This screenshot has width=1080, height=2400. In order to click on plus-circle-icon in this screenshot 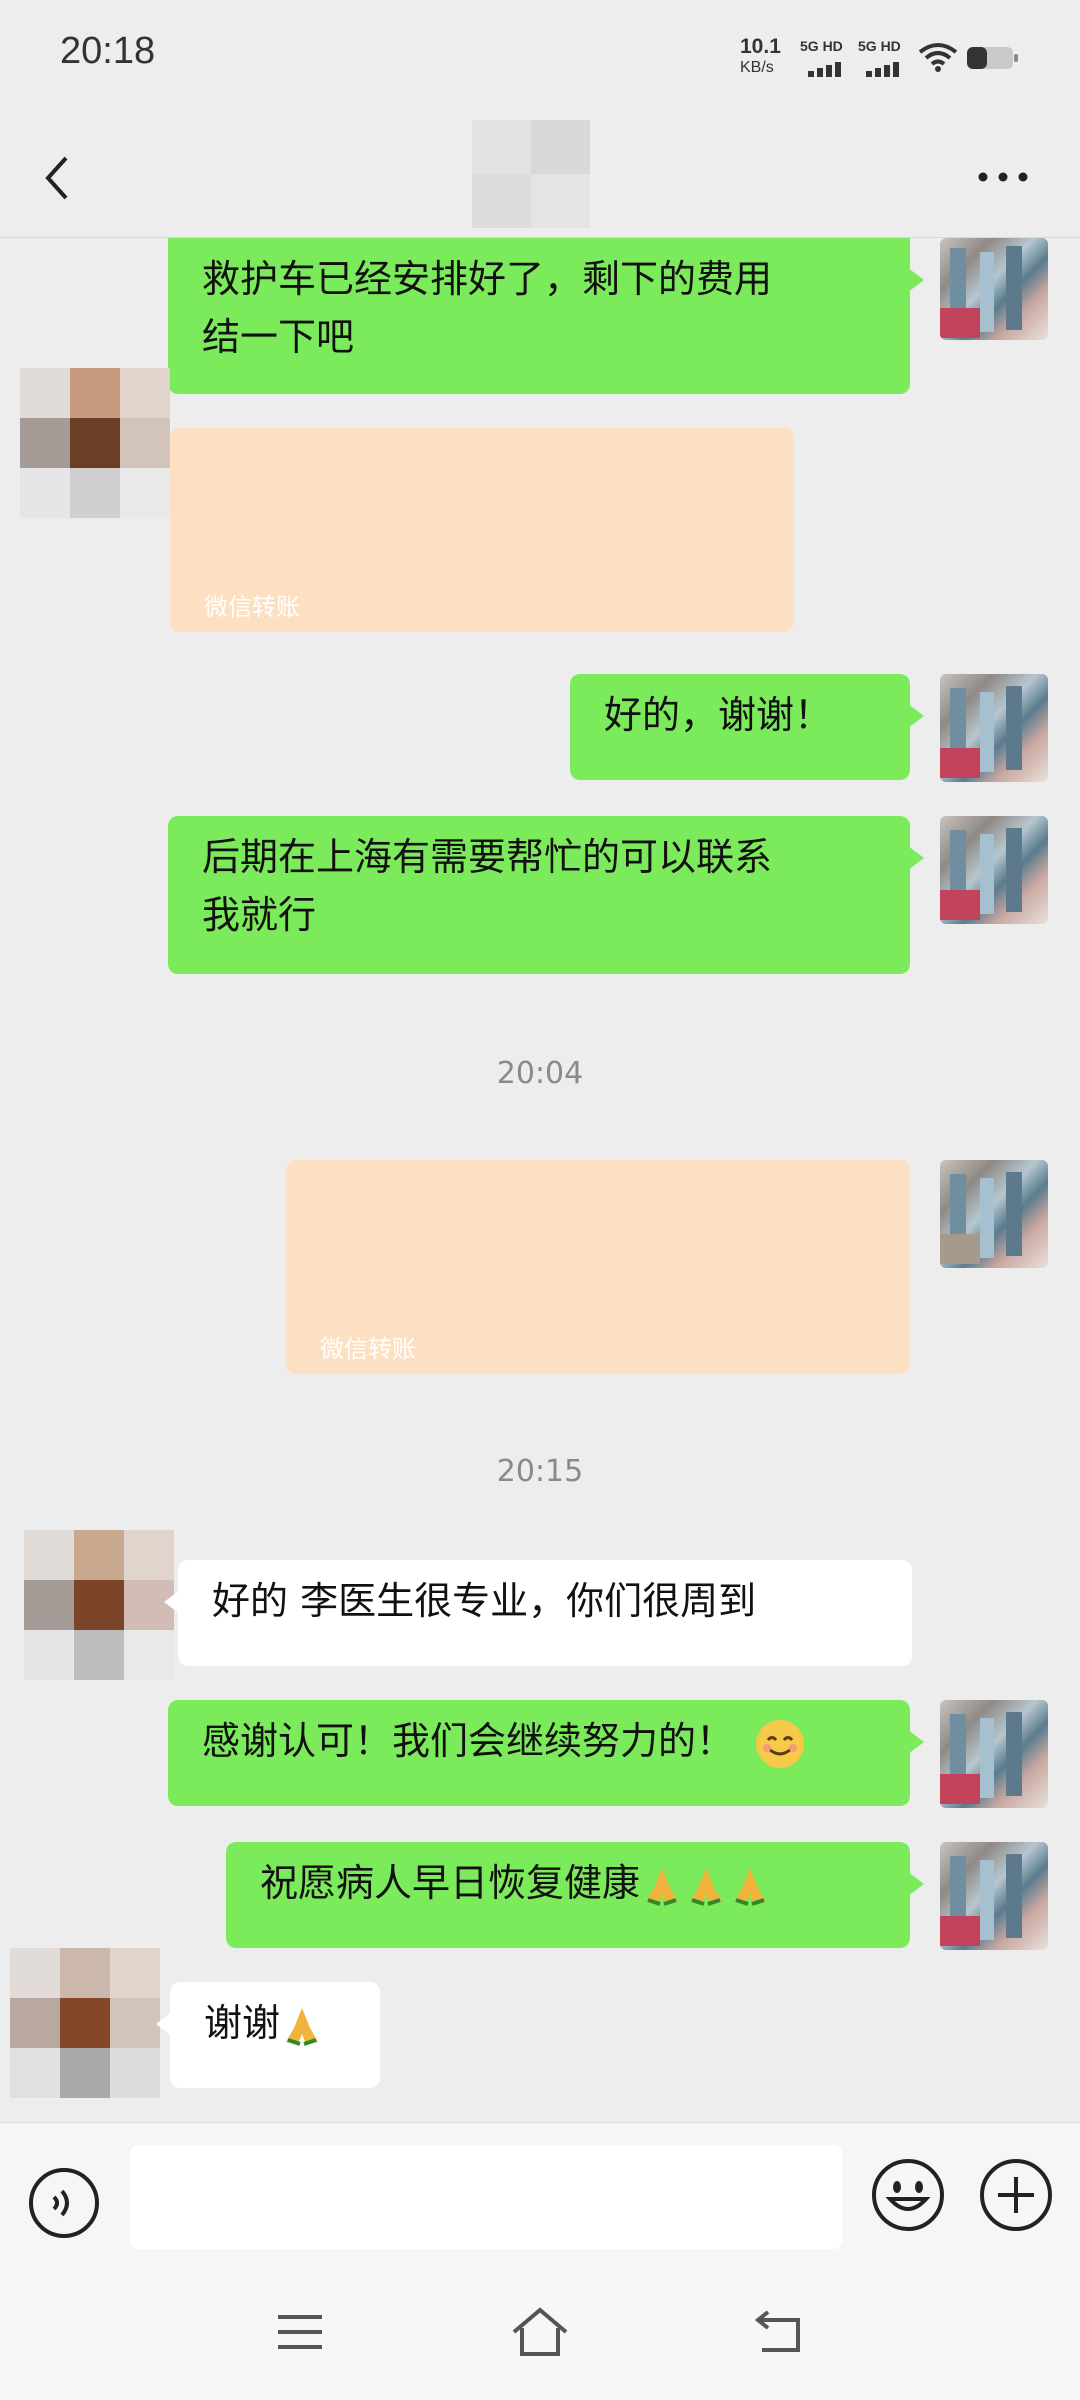, I will do `click(1016, 2195)`.